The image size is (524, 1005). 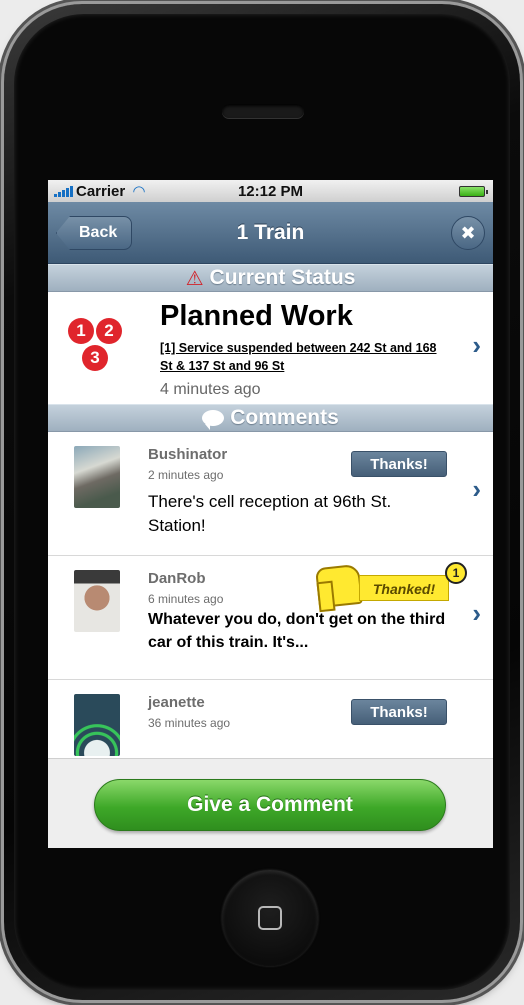 I want to click on speech-bubble-icon, so click(x=213, y=420).